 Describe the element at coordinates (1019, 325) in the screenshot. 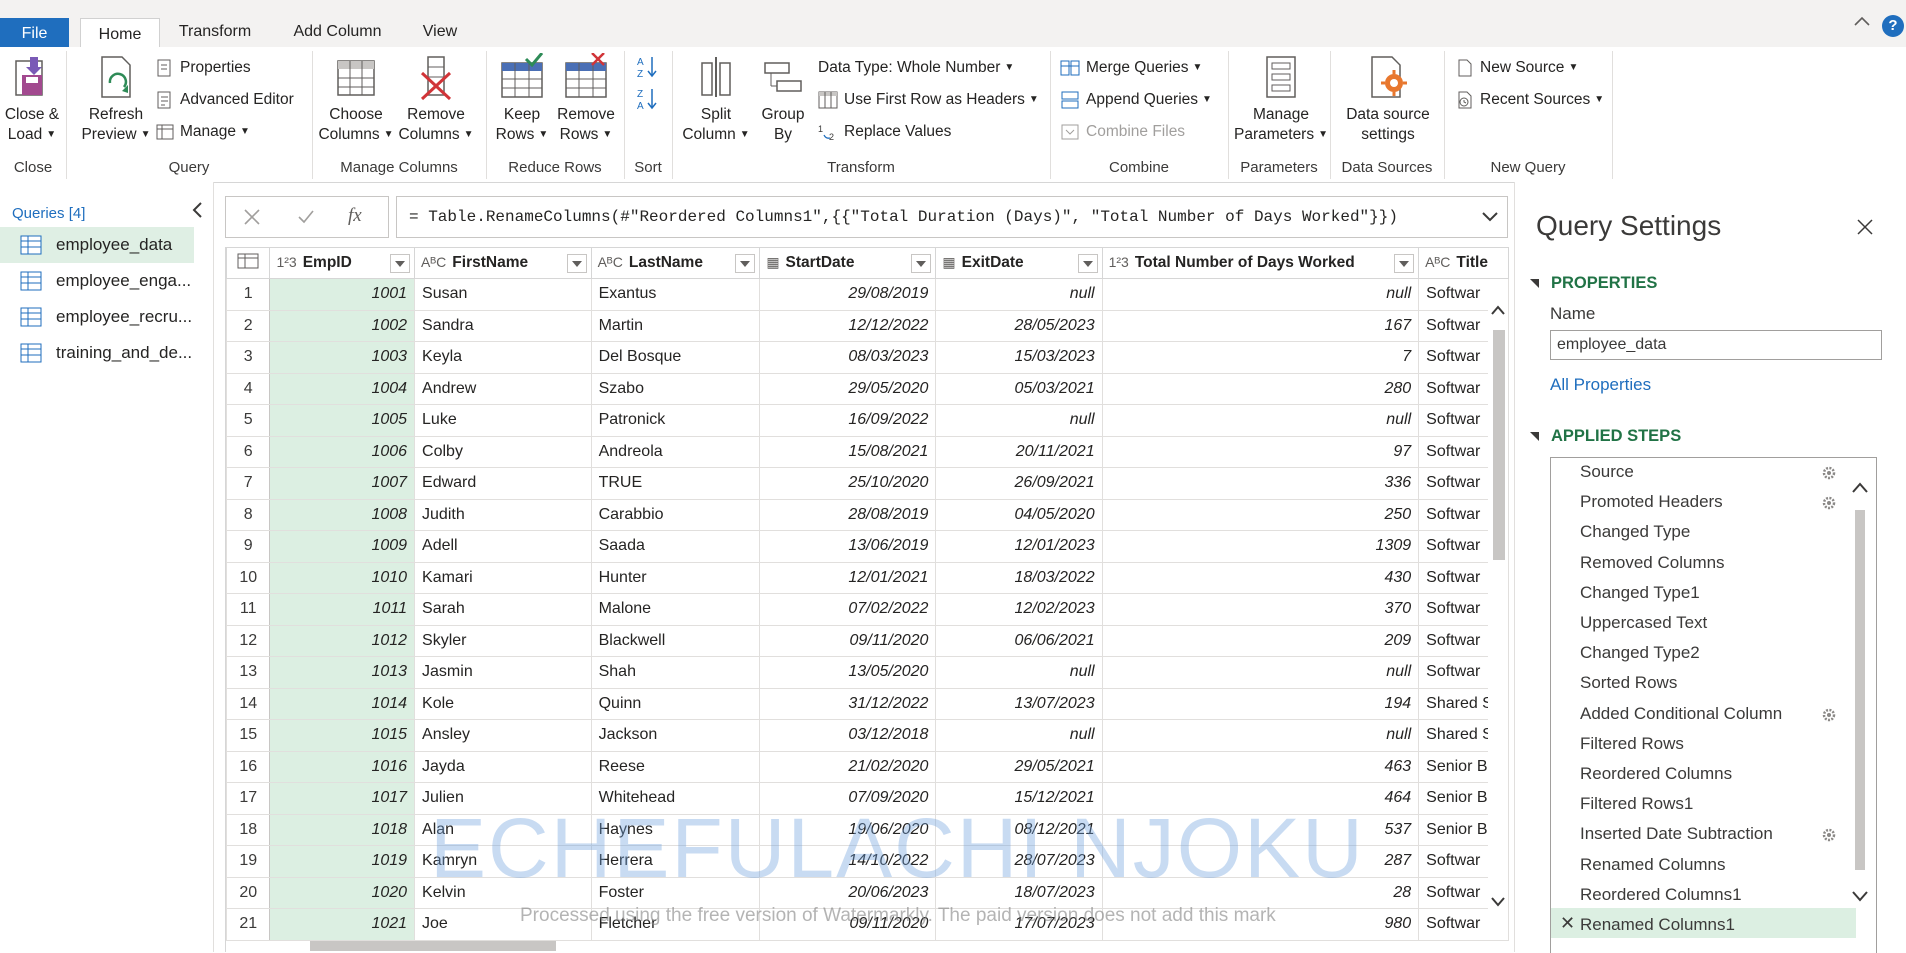

I see `table-cell: 28/05/2023` at that location.